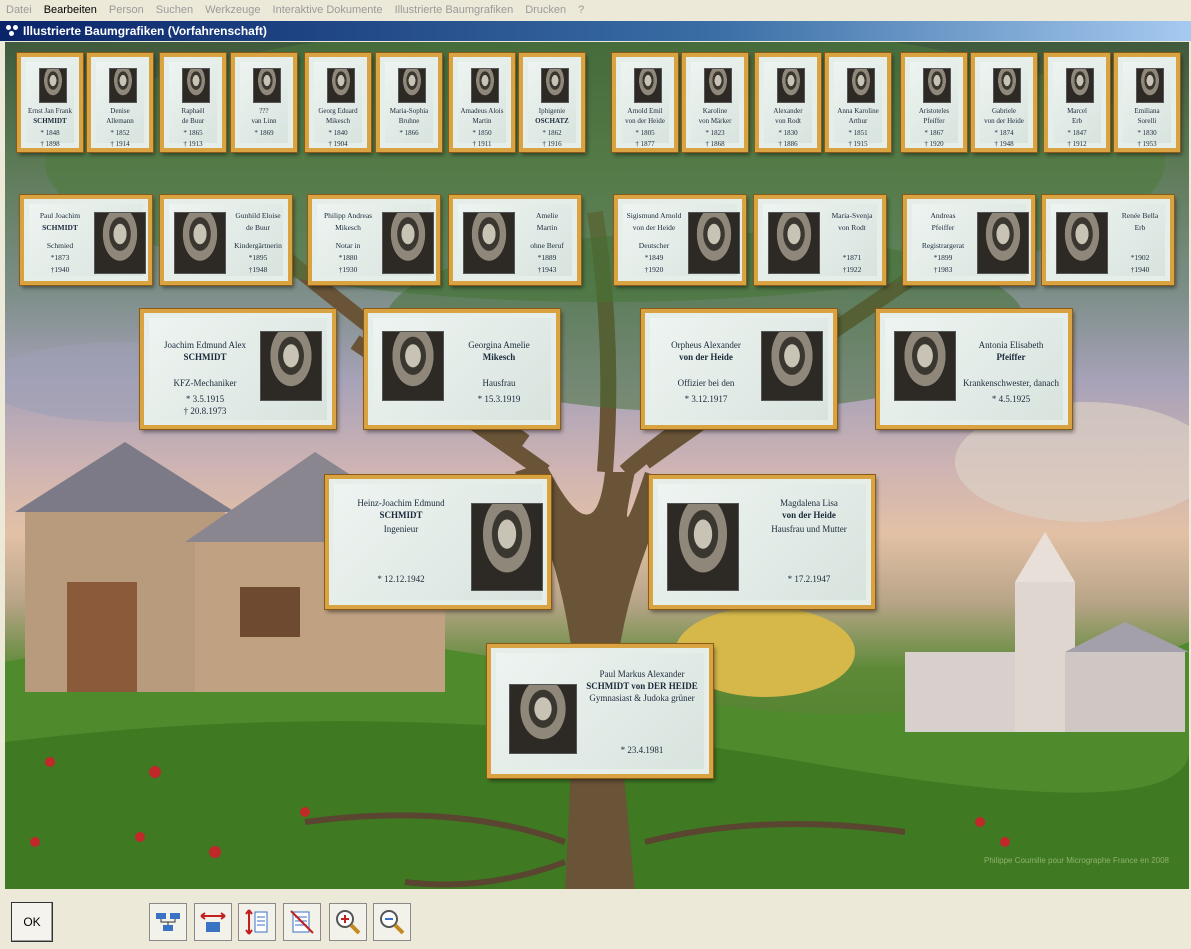  I want to click on given-names: Karoline, so click(715, 111).